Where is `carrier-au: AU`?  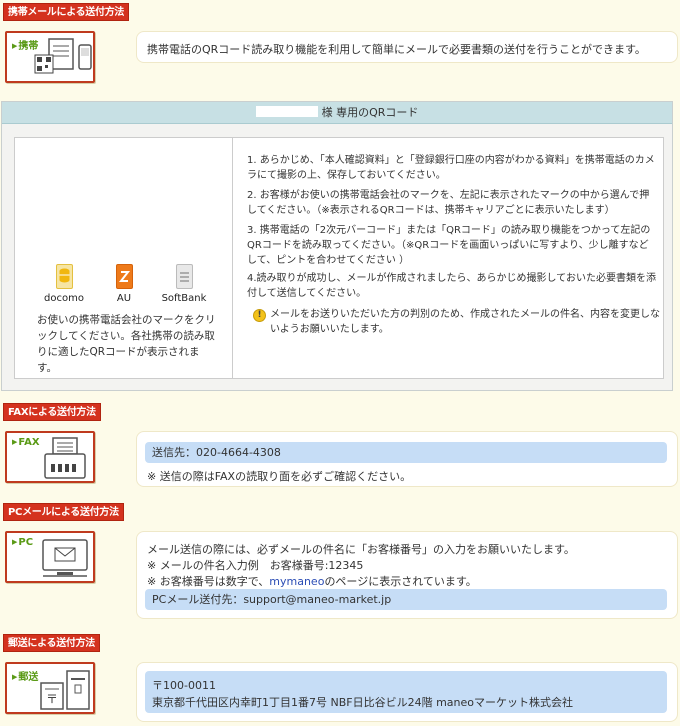
carrier-au: AU is located at coordinates (124, 284).